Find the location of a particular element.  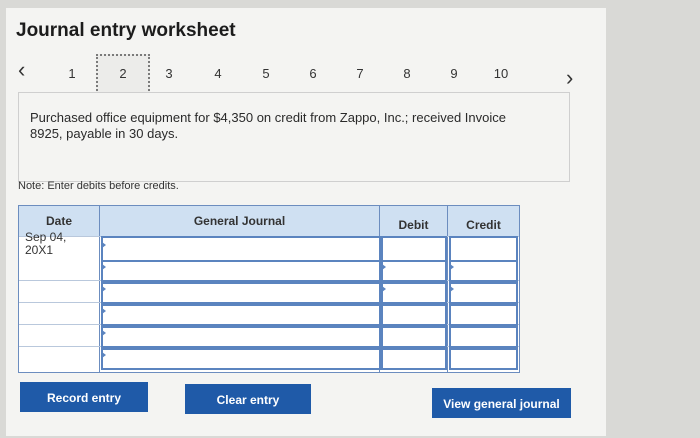

header-journal-label: General Journal is located at coordinates (239, 221).